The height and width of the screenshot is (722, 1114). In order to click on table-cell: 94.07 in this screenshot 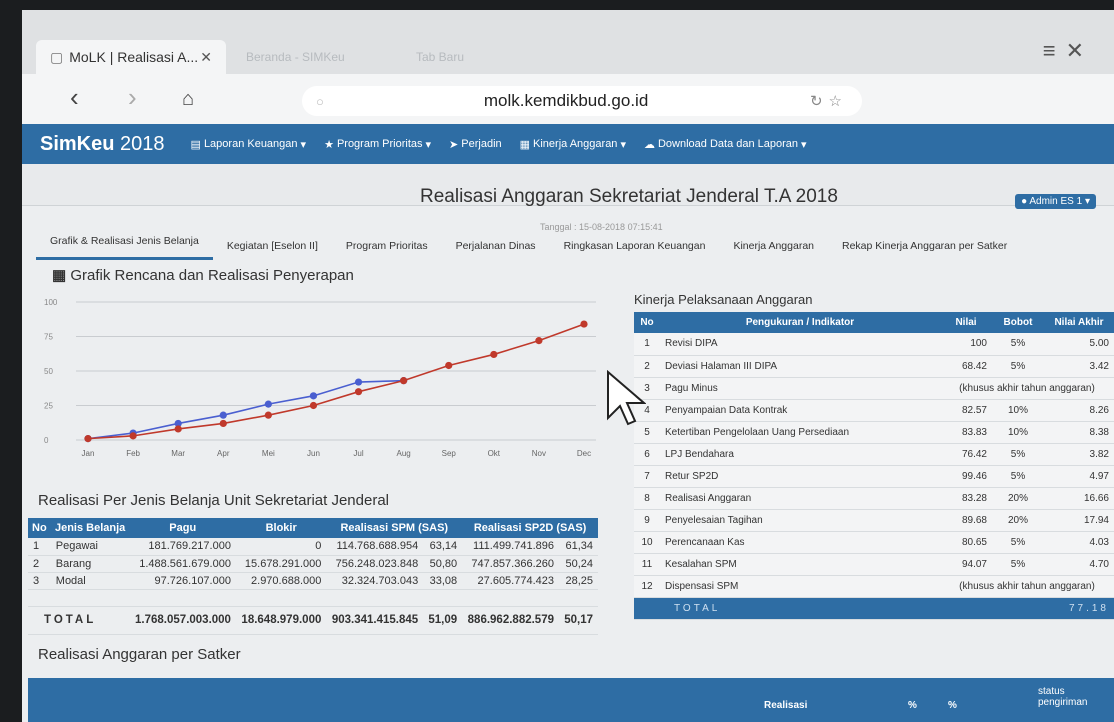, I will do `click(966, 564)`.